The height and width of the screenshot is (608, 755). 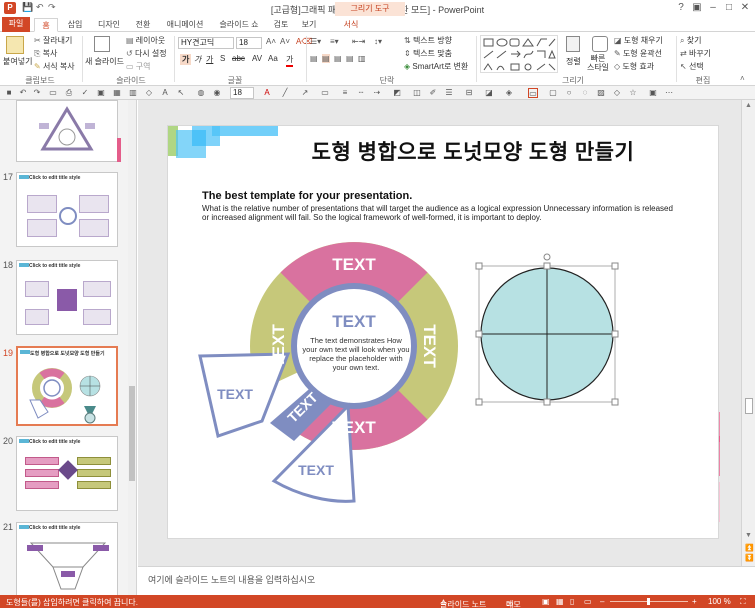 I want to click on align-icon: ⊟, so click(x=469, y=93).